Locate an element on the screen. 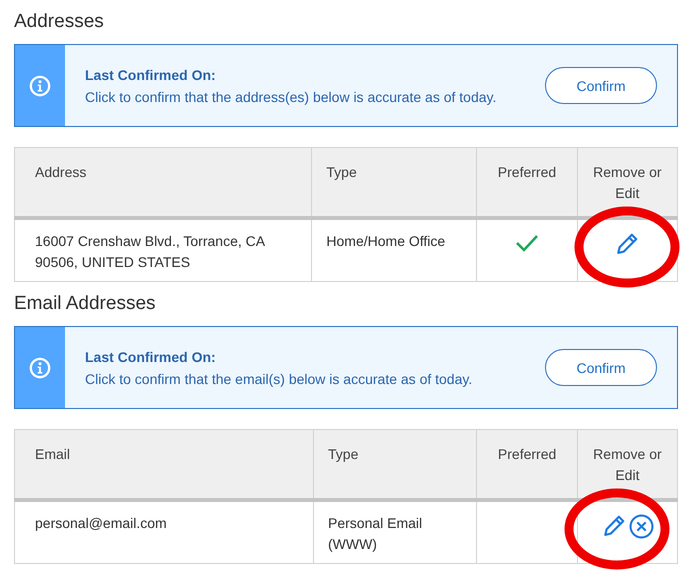  section-title: Email Addresses is located at coordinates (85, 304).